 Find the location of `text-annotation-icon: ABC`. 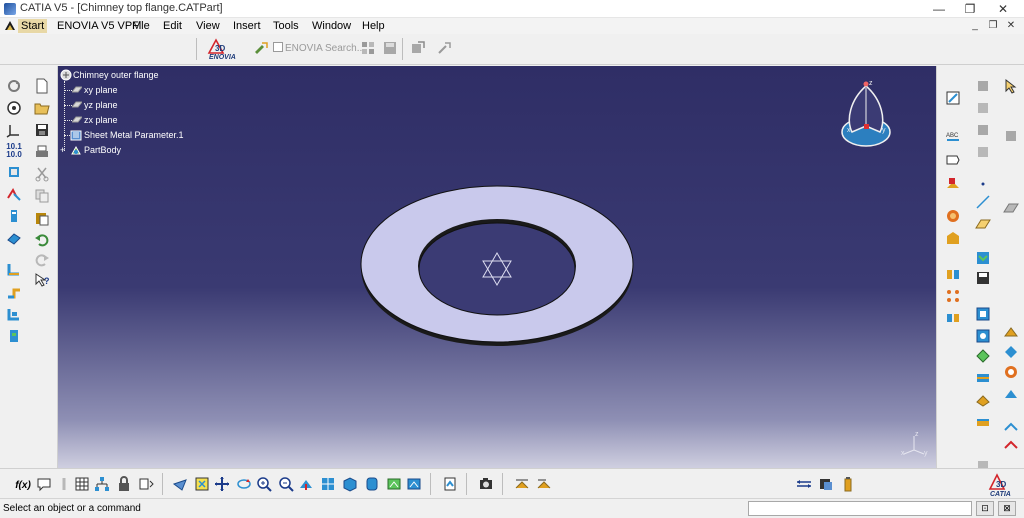

text-annotation-icon: ABC is located at coordinates (953, 136).